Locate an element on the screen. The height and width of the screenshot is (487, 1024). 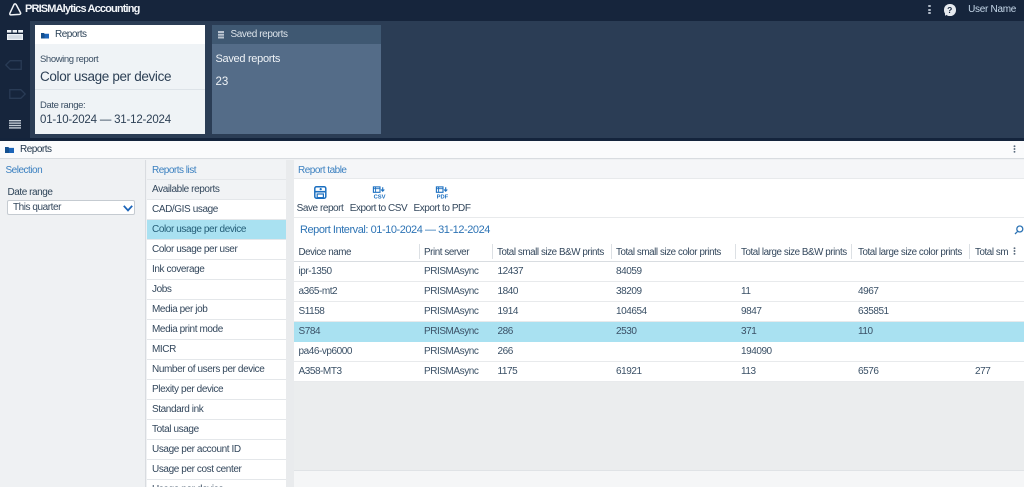
svg-text: CSV is located at coordinates (379, 196).